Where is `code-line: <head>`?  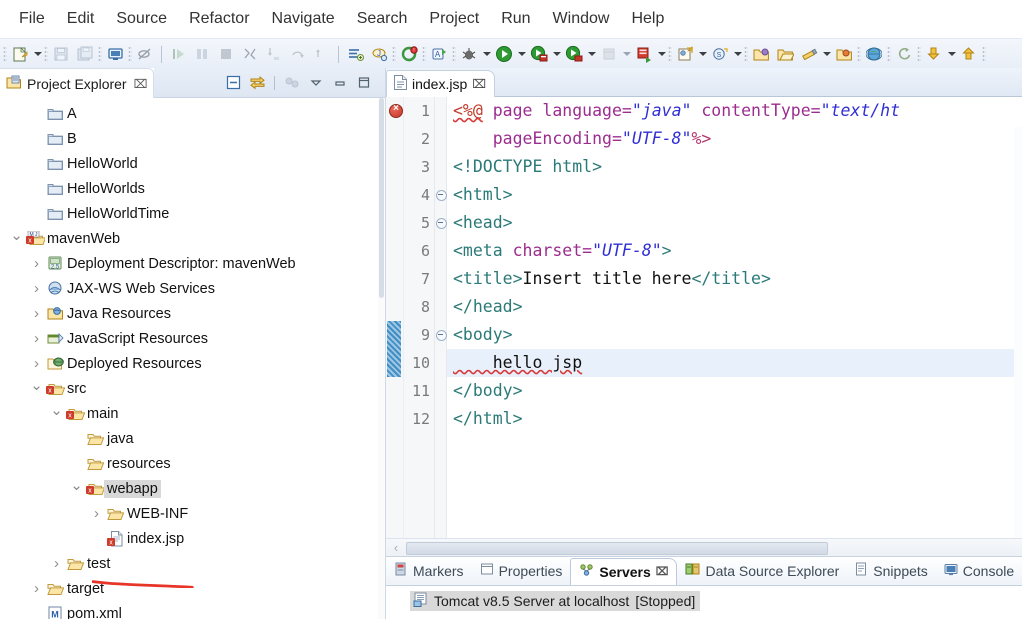
code-line: <head> is located at coordinates (737, 223).